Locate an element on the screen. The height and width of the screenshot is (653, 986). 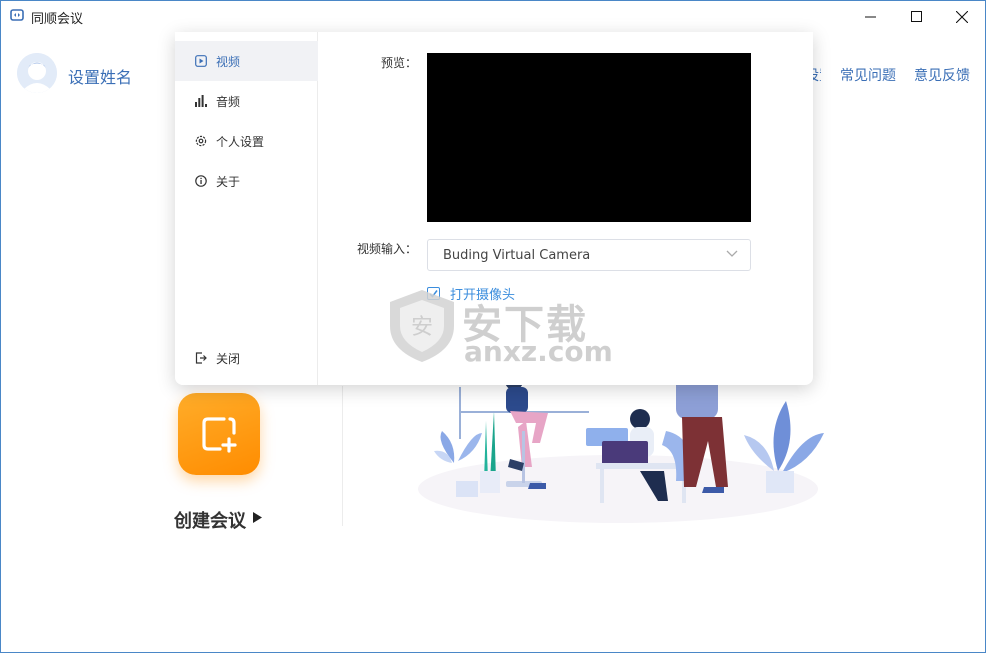
maximize-icon is located at coordinates (916, 16).